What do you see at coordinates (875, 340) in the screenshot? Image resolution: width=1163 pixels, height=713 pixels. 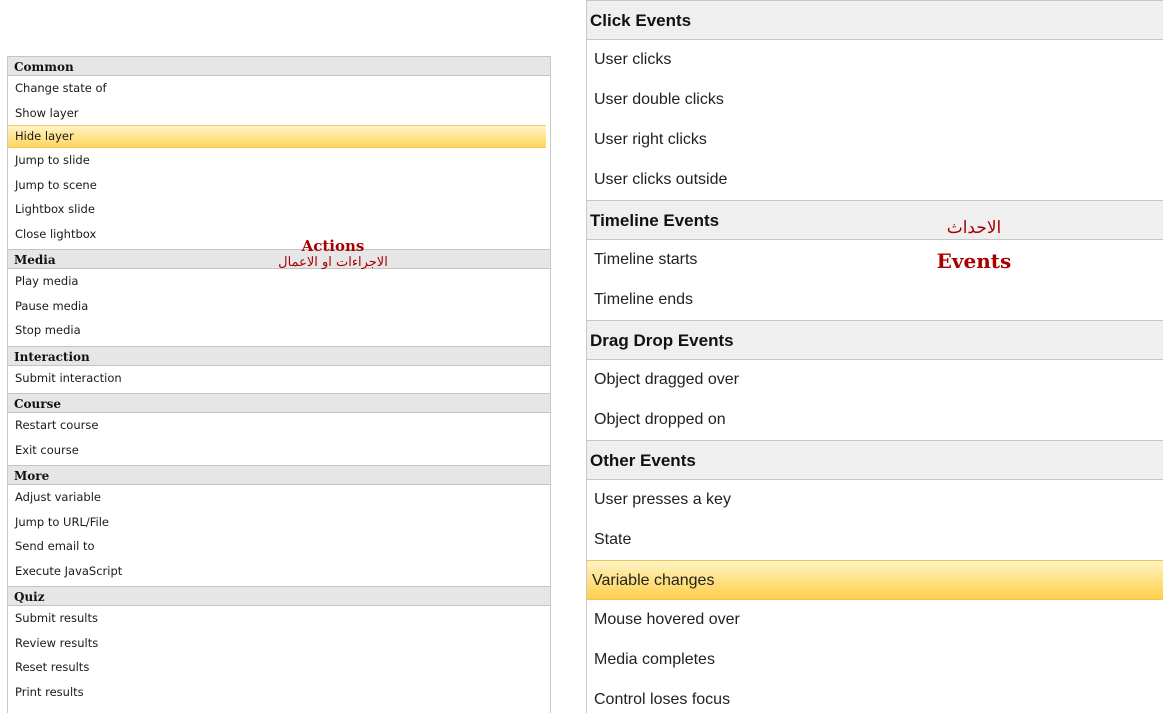 I see `group-header-drag-drop-events: Drag Drop Events` at bounding box center [875, 340].